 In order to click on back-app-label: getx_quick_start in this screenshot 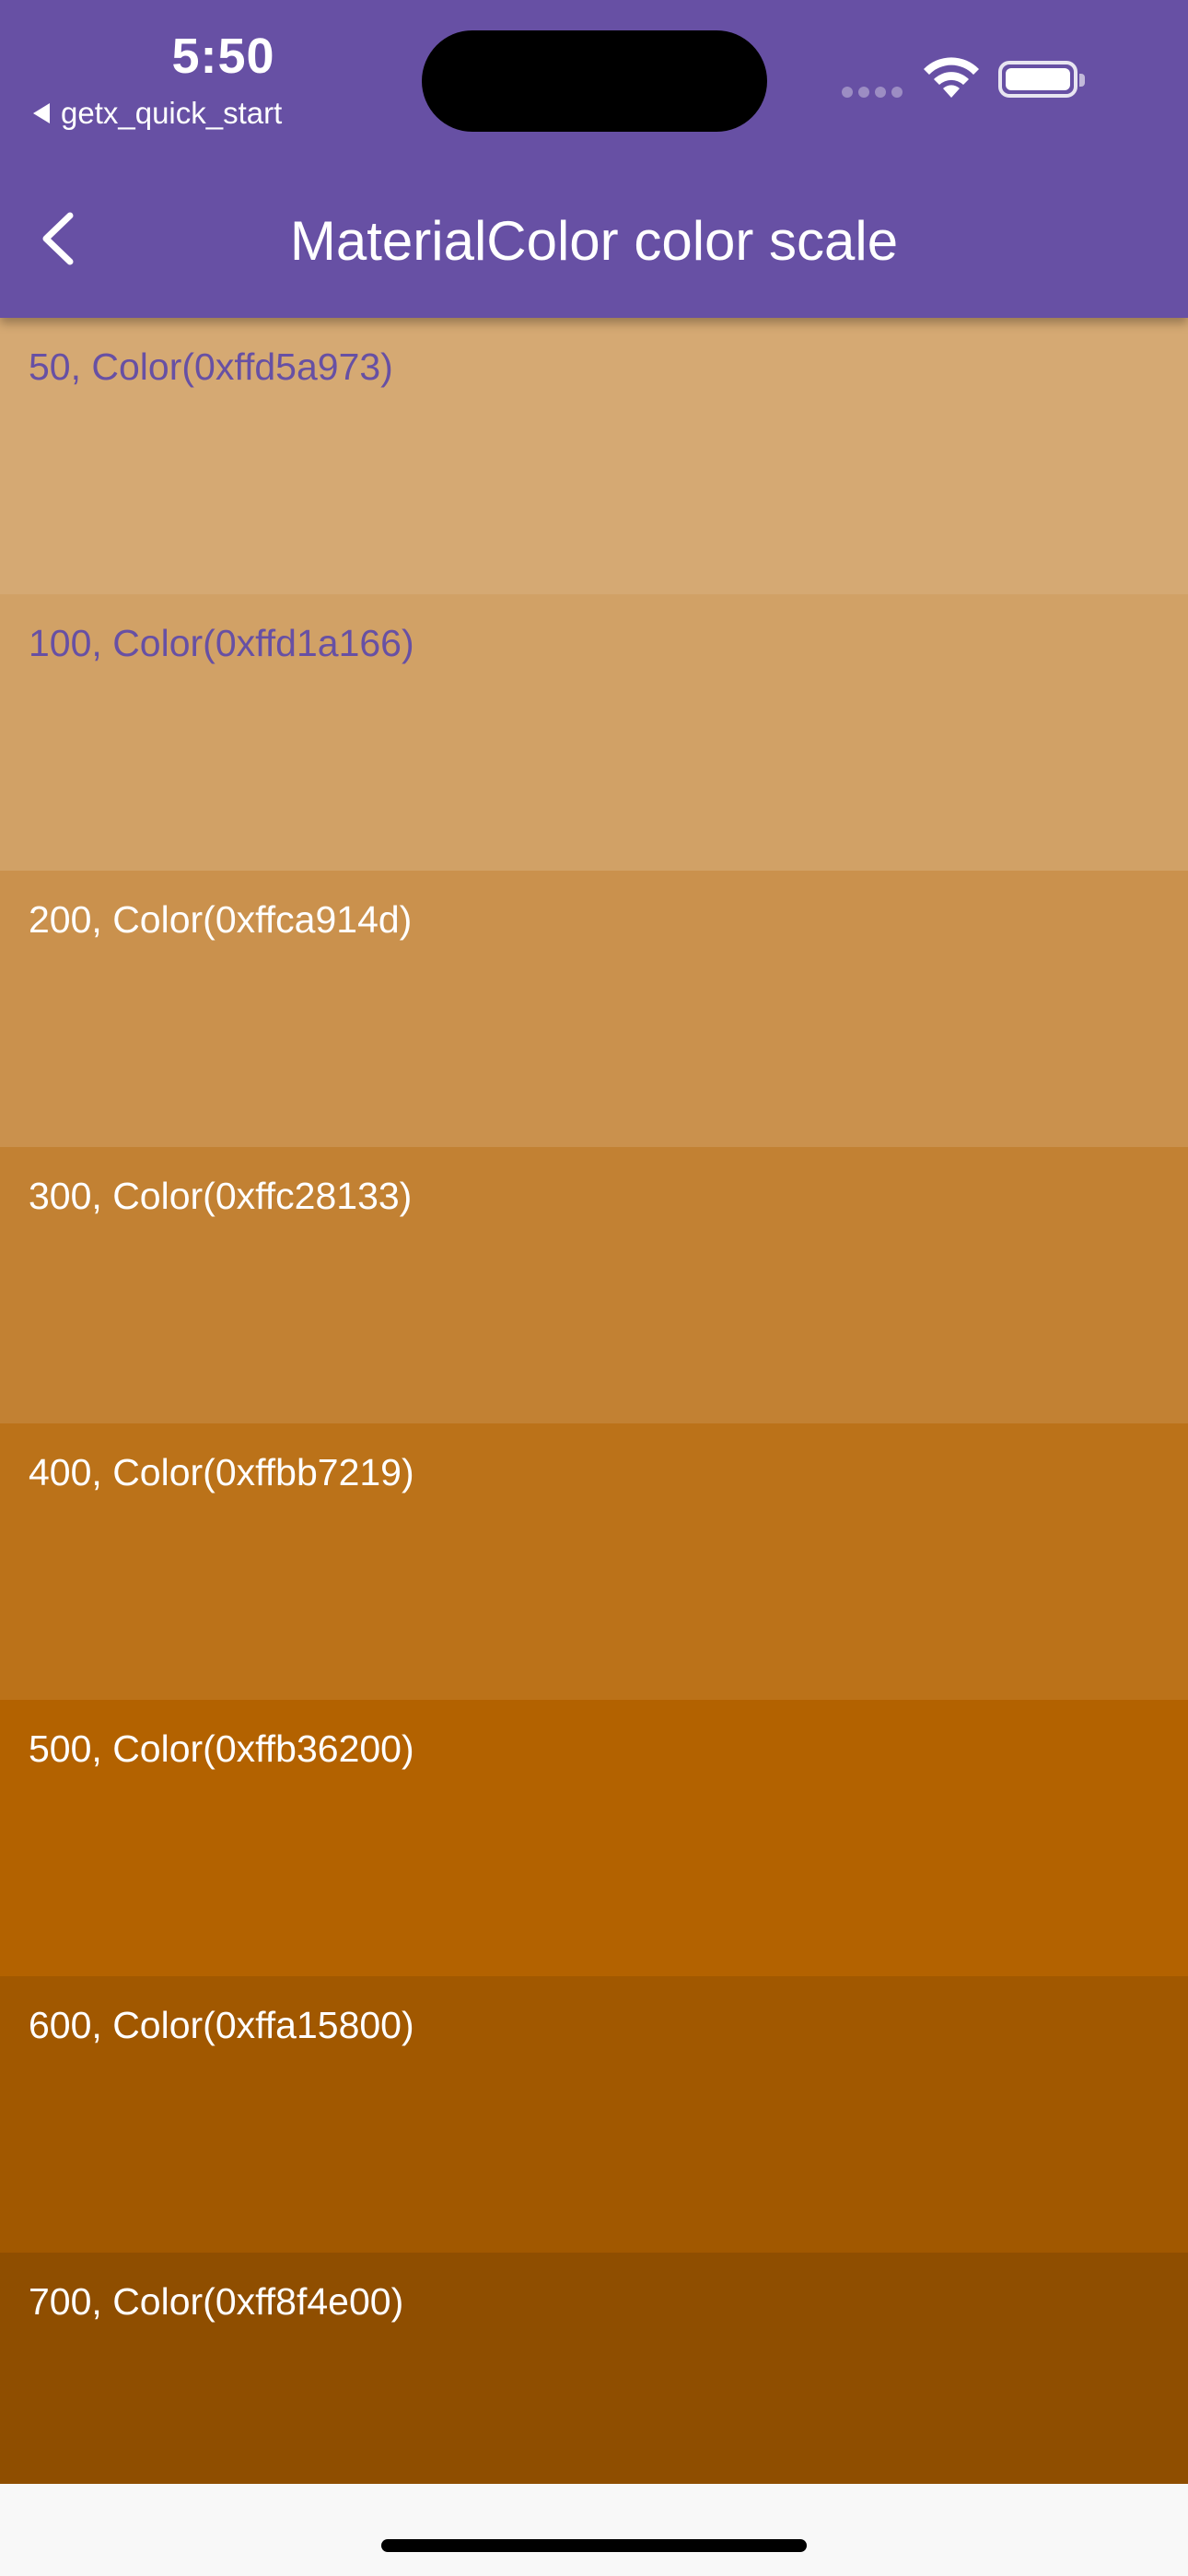, I will do `click(172, 113)`.